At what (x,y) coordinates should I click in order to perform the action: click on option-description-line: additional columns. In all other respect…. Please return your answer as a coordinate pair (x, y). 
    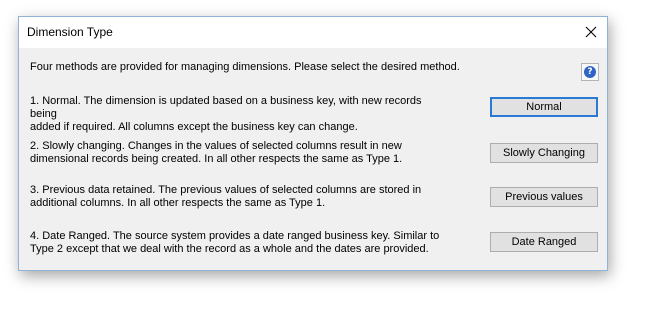
    Looking at the image, I should click on (178, 203).